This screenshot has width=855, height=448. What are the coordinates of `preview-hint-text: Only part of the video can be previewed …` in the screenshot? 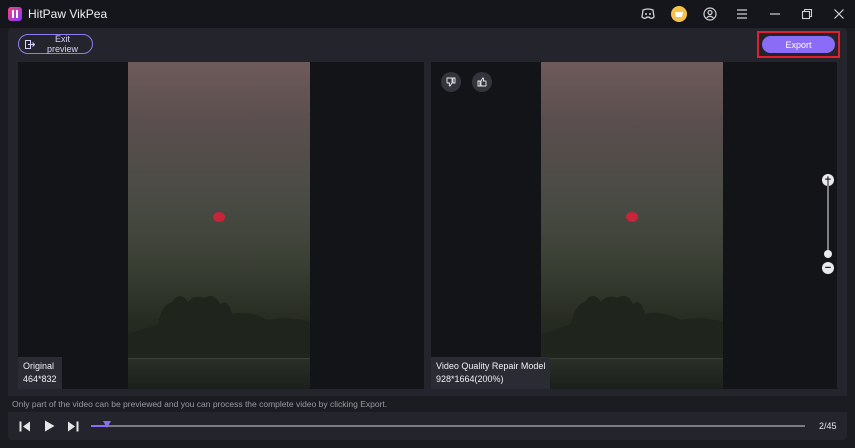 It's located at (200, 404).